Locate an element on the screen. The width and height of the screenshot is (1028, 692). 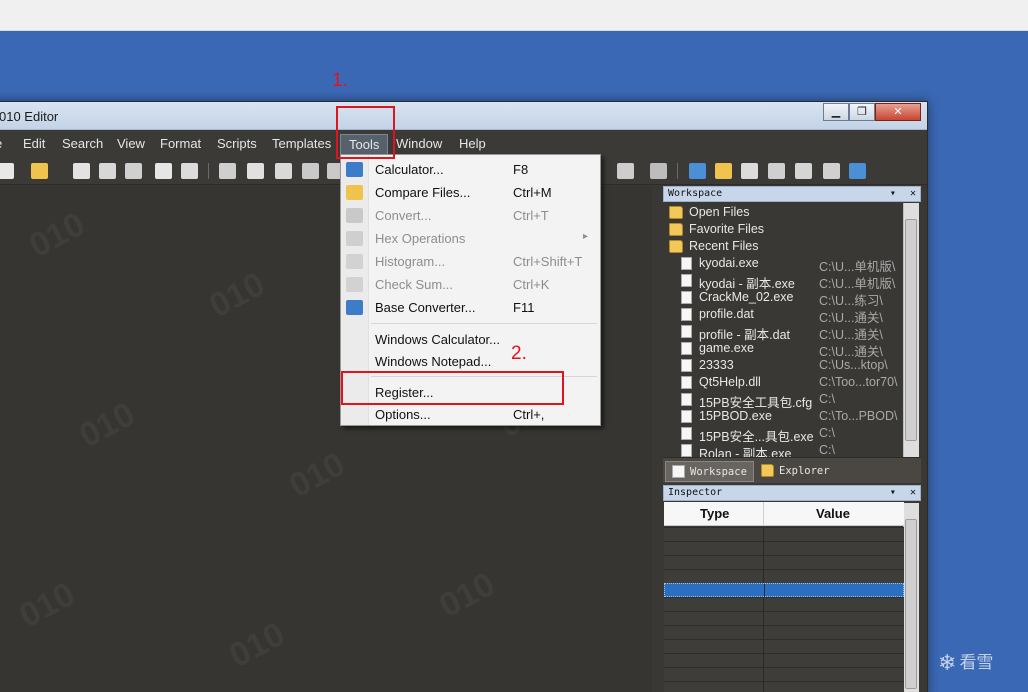
histogram-tb-icon is located at coordinates (803, 171).